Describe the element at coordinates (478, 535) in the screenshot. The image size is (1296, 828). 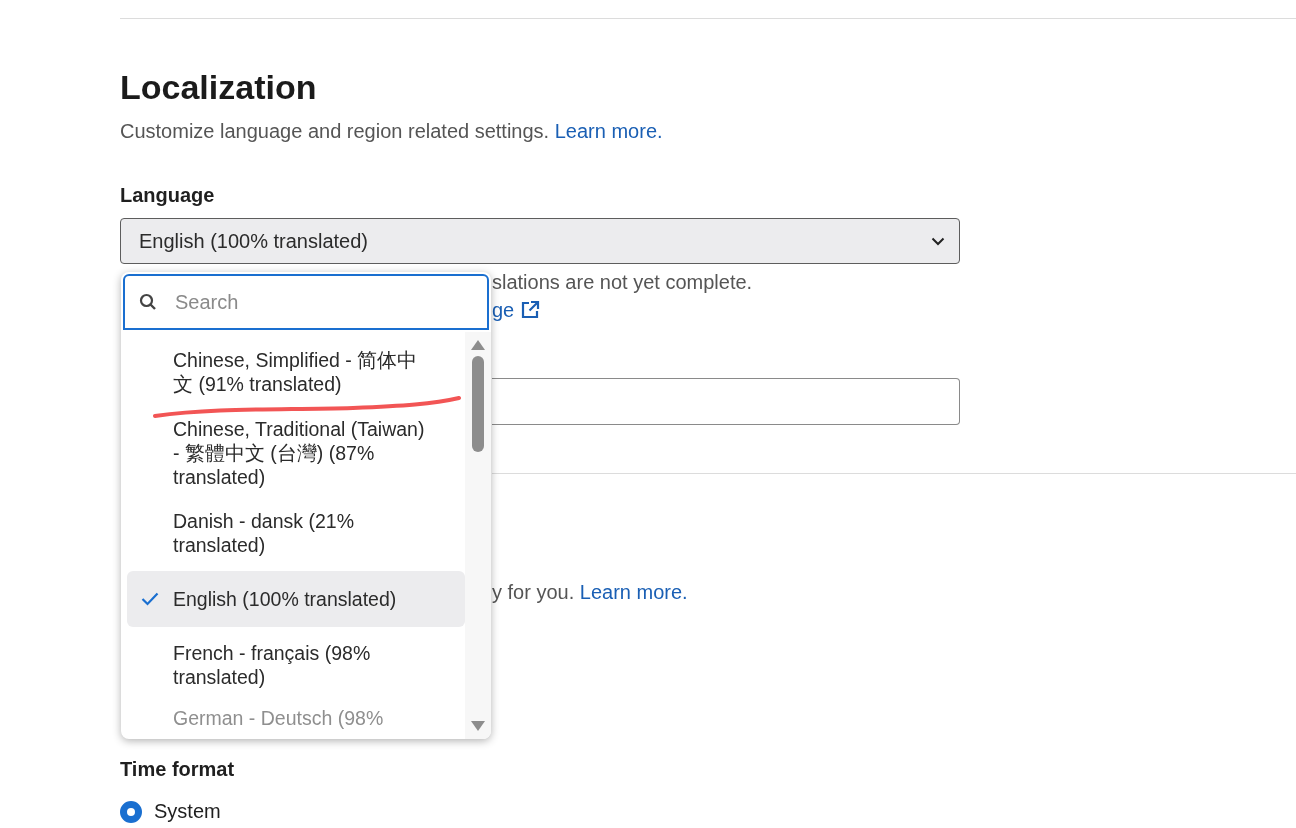
I see `scrollbar` at that location.